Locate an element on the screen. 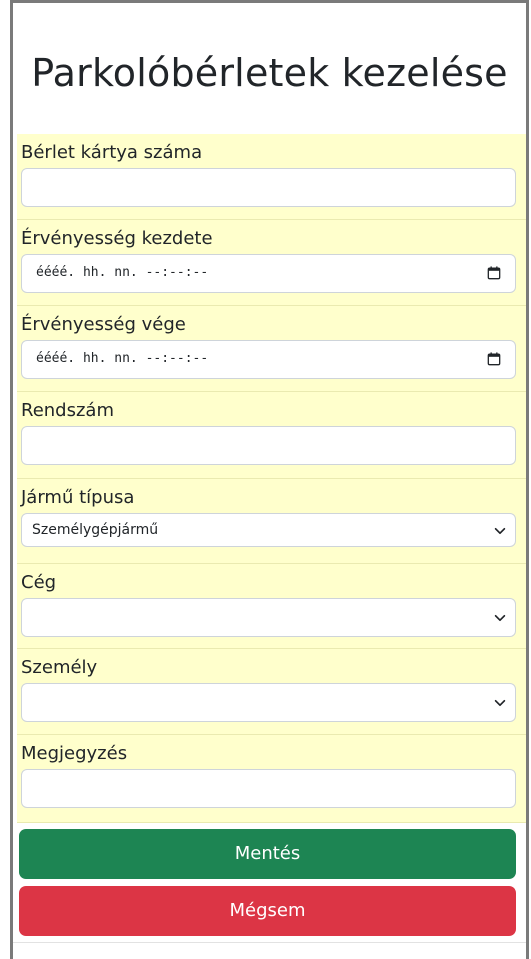 This screenshot has height=959, width=531. person-group: Személy is located at coordinates (271, 692).